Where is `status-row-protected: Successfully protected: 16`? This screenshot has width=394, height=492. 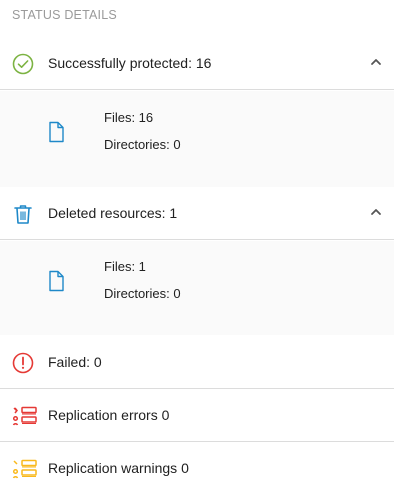
status-row-protected: Successfully protected: 16 is located at coordinates (197, 64).